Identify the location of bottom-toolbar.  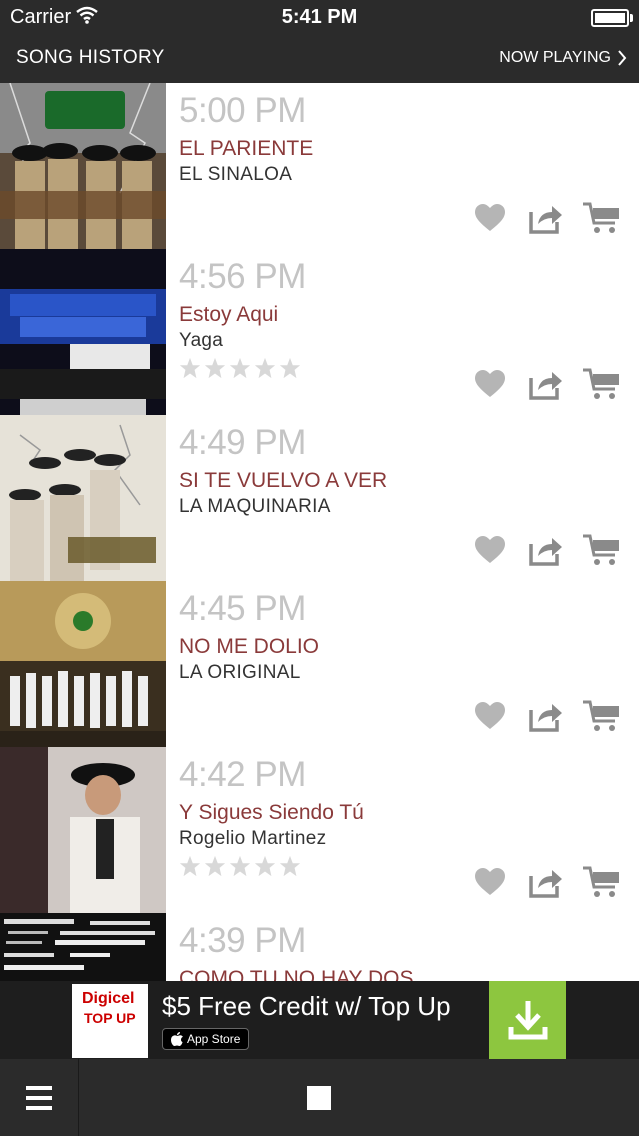
(319, 1097).